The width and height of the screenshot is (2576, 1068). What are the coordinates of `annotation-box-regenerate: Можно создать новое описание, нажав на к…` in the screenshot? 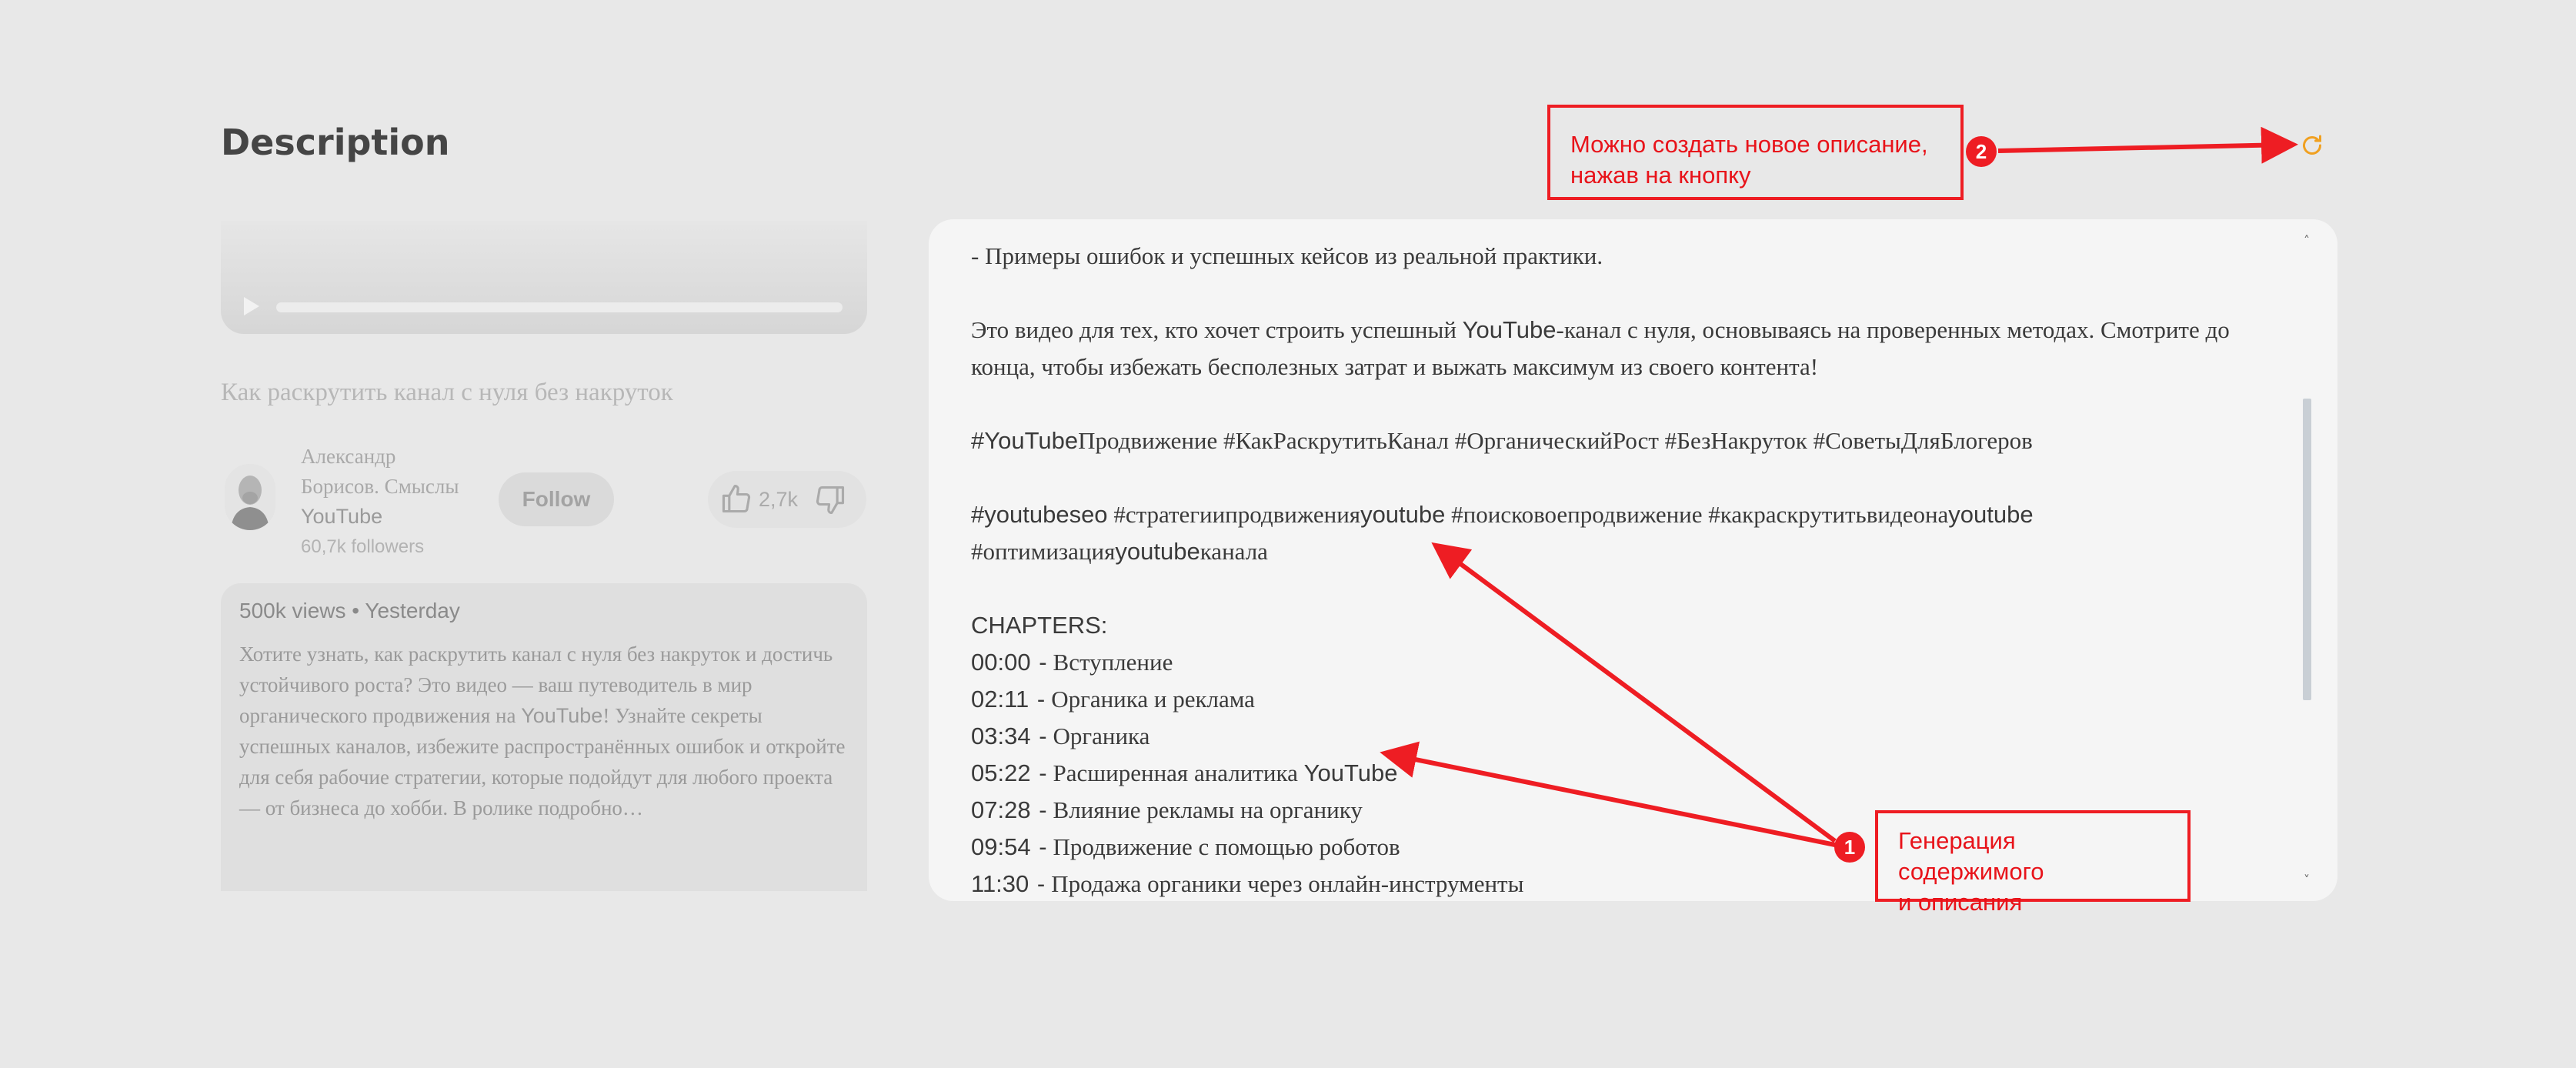 It's located at (1755, 152).